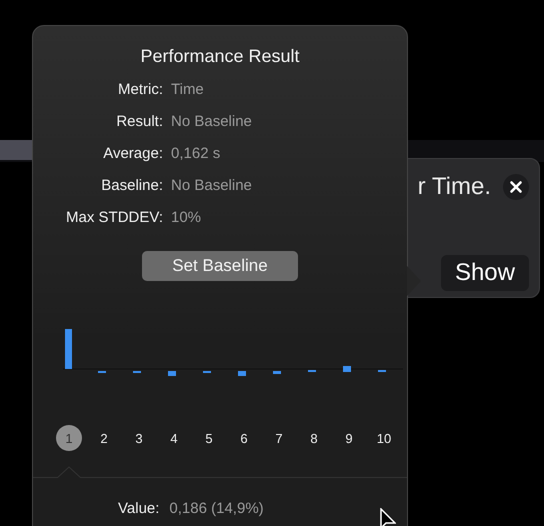 The height and width of the screenshot is (526, 544). I want to click on field-value: 10%, so click(186, 218).